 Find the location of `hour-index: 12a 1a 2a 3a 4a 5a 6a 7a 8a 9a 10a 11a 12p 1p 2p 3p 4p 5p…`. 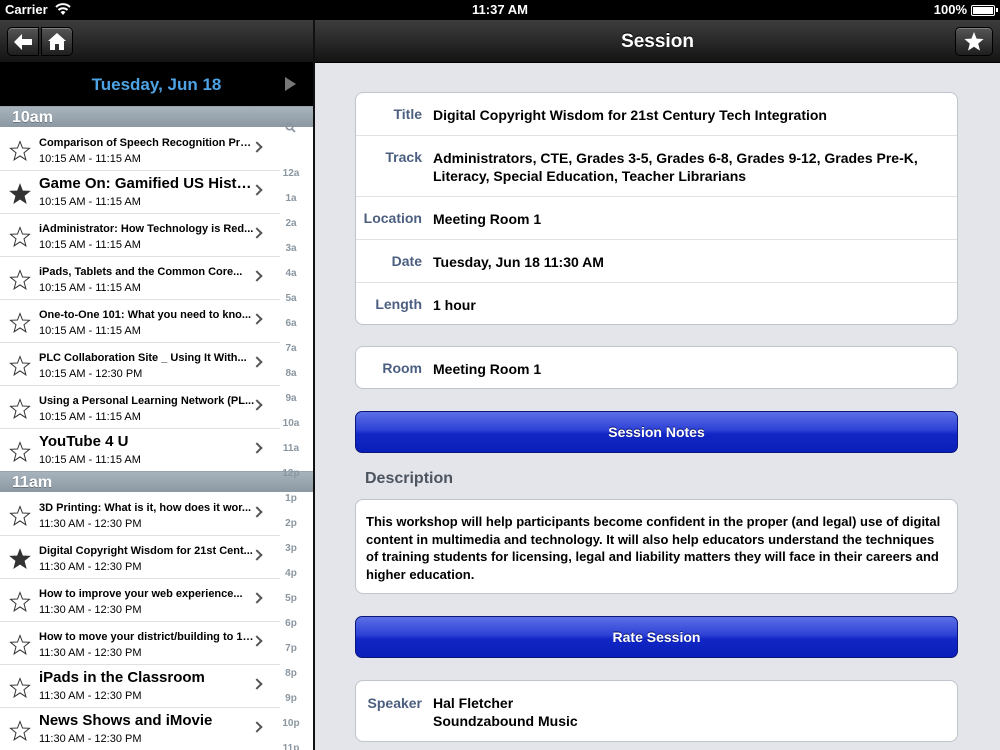

hour-index: 12a 1a 2a 3a 4a 5a 6a 7a 8a 9a 10a 11a 12p 1p 2p 3p 4p 5p… is located at coordinates (296, 440).